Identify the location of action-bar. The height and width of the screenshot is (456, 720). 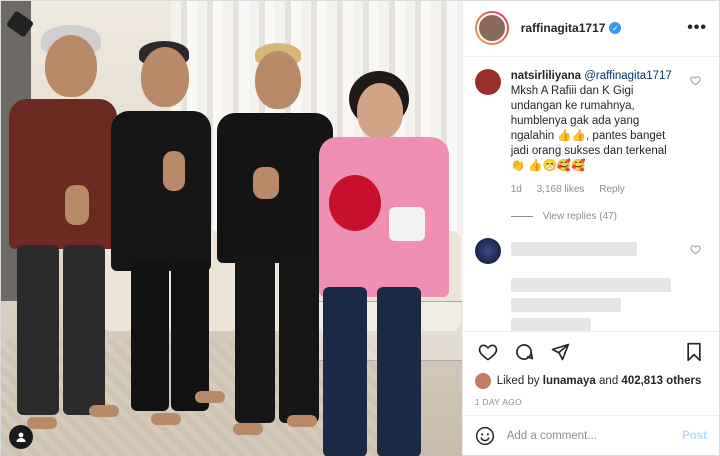
(590, 351).